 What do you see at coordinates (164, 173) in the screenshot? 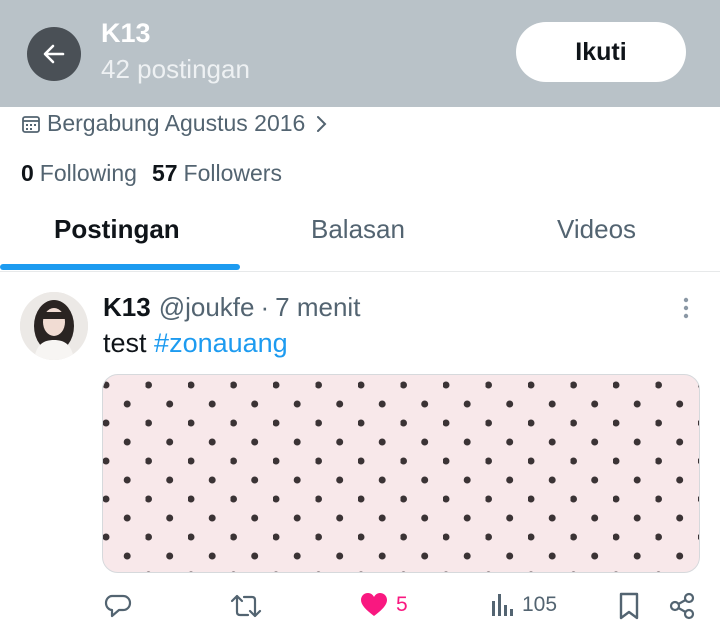
I see `followers-count: 57` at bounding box center [164, 173].